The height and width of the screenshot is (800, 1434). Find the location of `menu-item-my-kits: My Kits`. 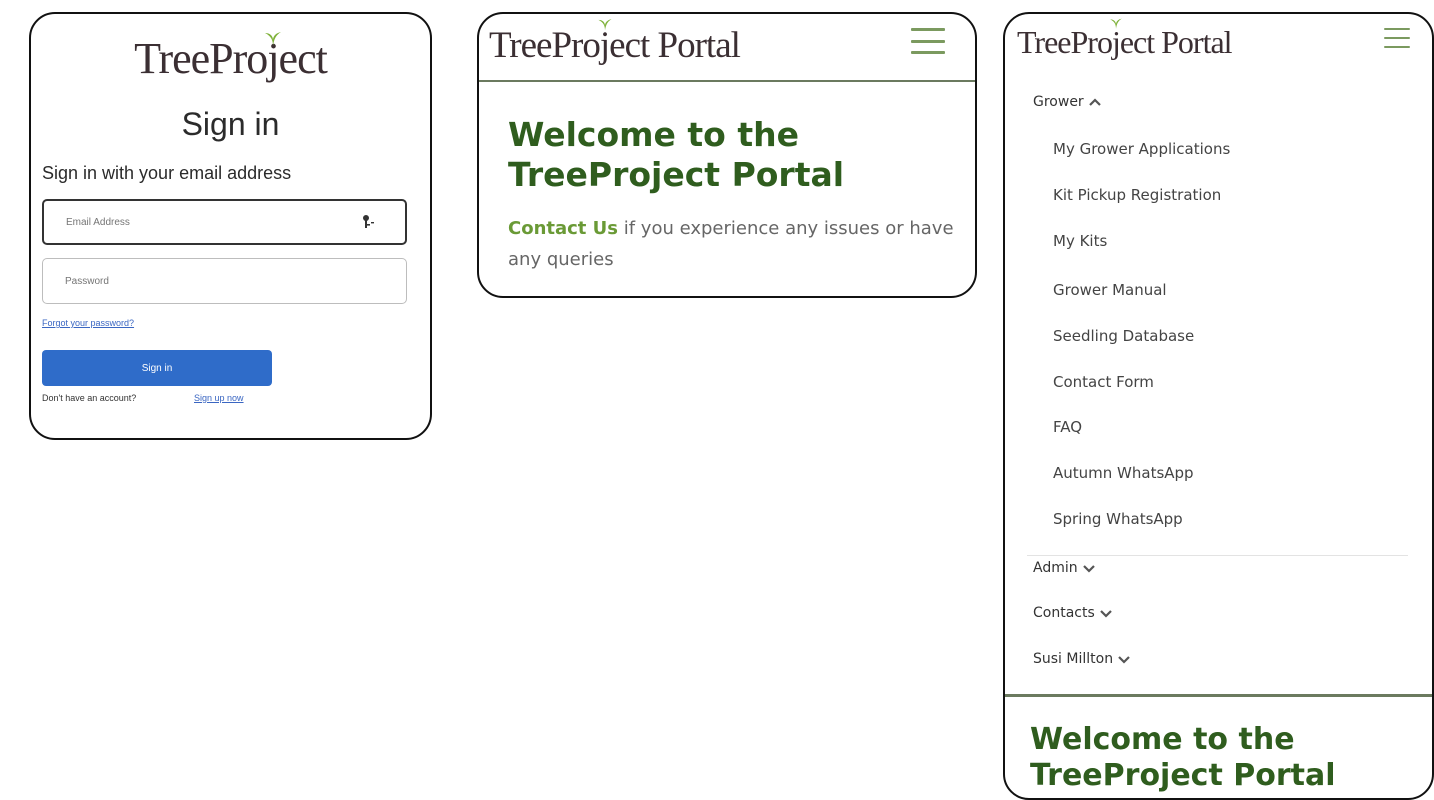

menu-item-my-kits: My Kits is located at coordinates (1080, 241).